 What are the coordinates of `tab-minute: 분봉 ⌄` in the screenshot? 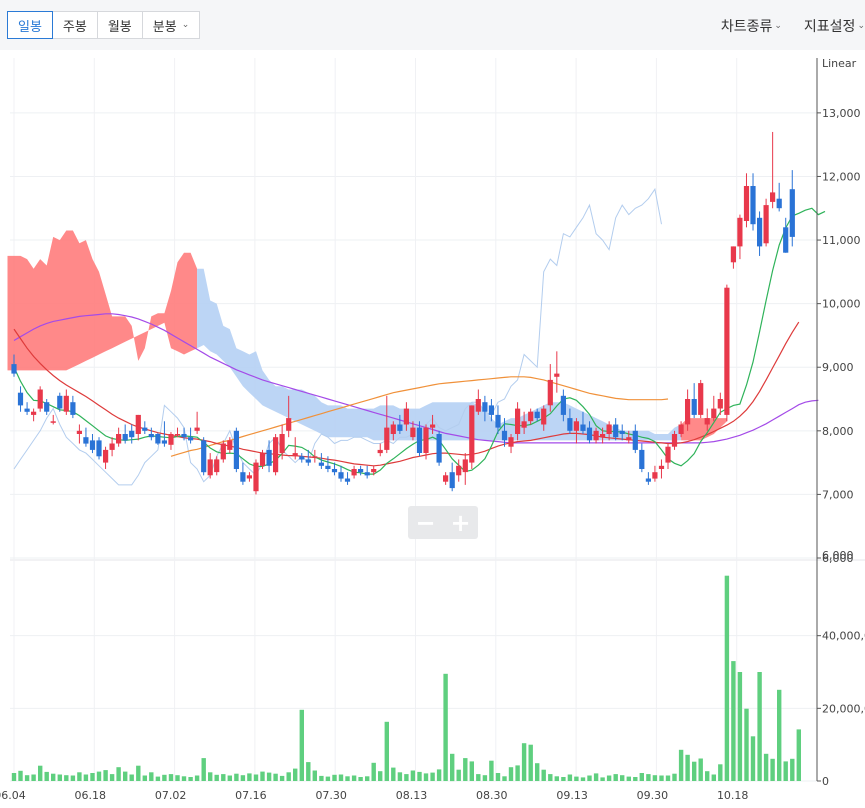 It's located at (171, 25).